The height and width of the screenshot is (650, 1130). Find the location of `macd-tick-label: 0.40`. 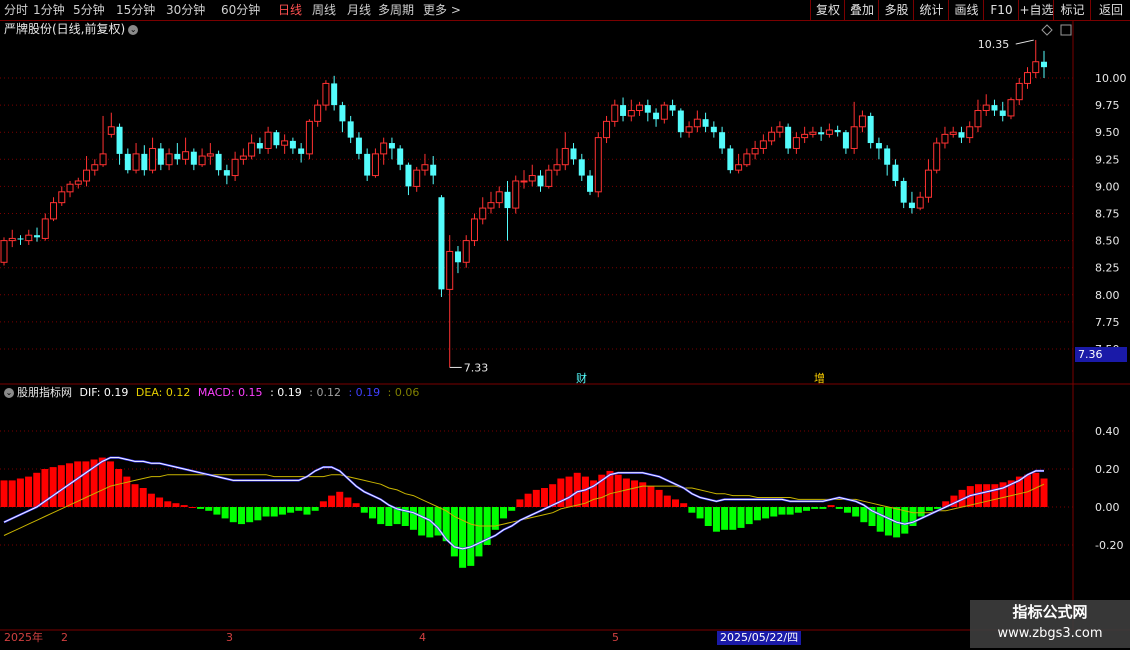

macd-tick-label: 0.40 is located at coordinates (1107, 431).